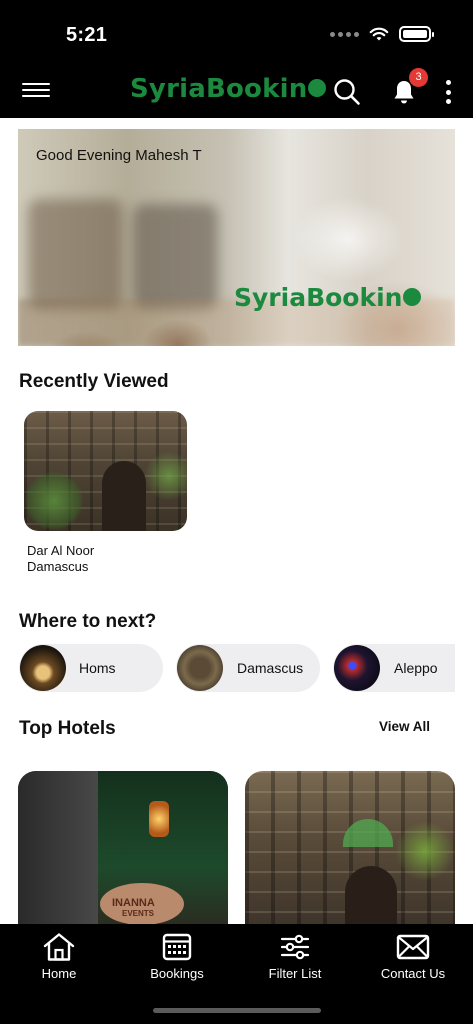 This screenshot has height=1024, width=473. I want to click on wifi-icon, so click(379, 34).